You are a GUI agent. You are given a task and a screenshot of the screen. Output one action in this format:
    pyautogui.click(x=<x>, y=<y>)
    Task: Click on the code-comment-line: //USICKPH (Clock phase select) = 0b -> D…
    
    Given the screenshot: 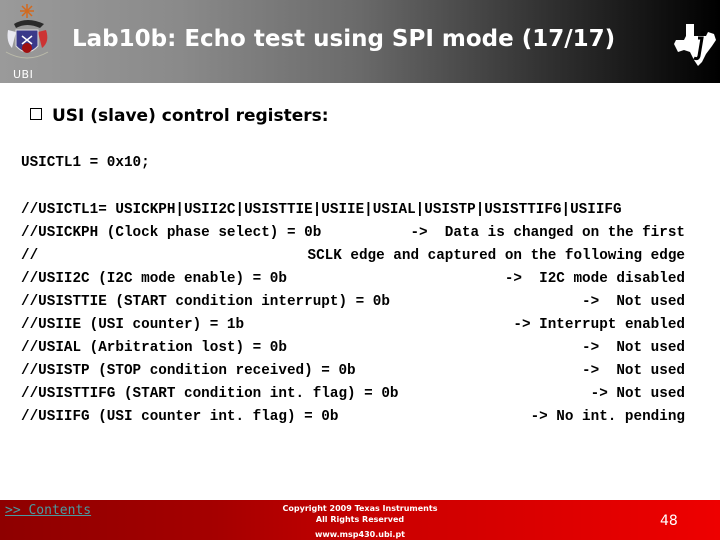 What is the action you would take?
    pyautogui.click(x=353, y=235)
    